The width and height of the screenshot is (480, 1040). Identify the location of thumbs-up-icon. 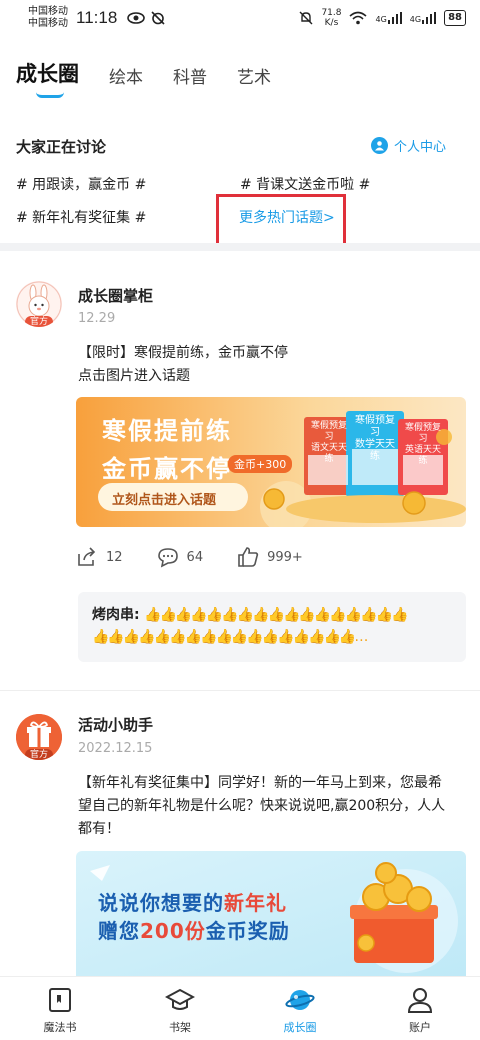
(248, 557).